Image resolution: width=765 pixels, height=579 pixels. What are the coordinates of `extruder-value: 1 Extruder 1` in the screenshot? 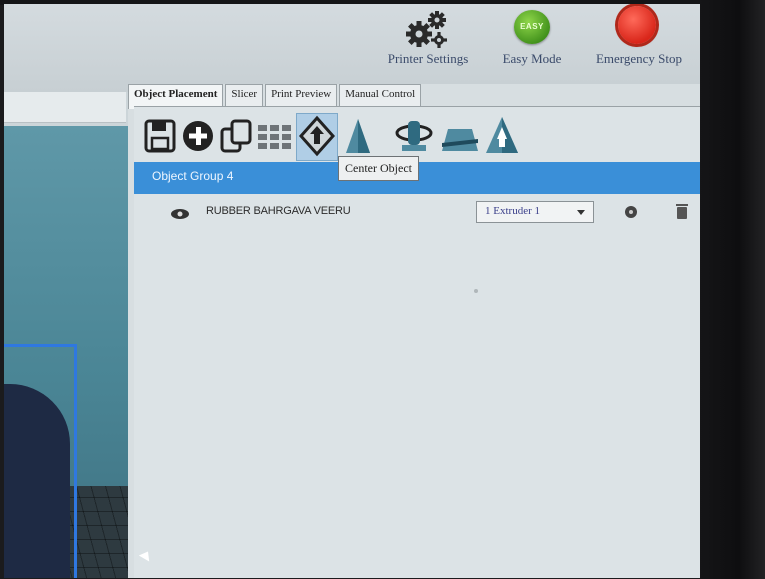 It's located at (512, 211).